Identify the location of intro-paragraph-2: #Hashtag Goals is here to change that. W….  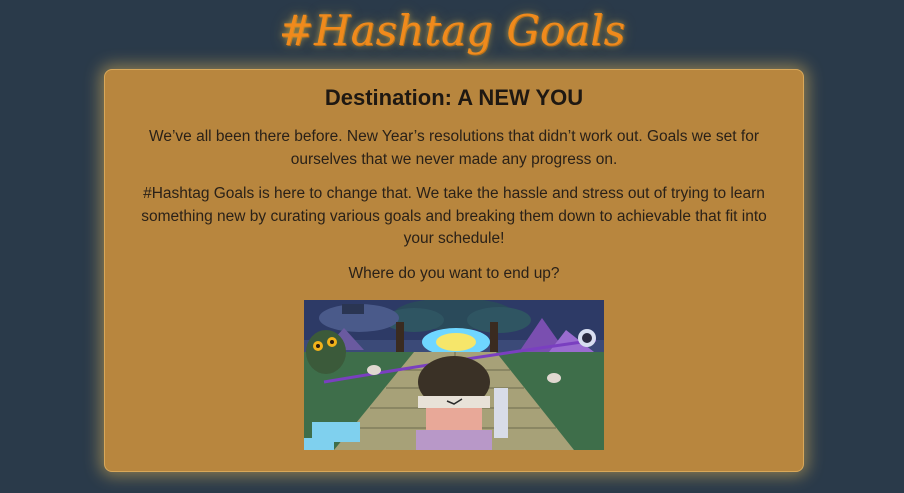
(454, 216).